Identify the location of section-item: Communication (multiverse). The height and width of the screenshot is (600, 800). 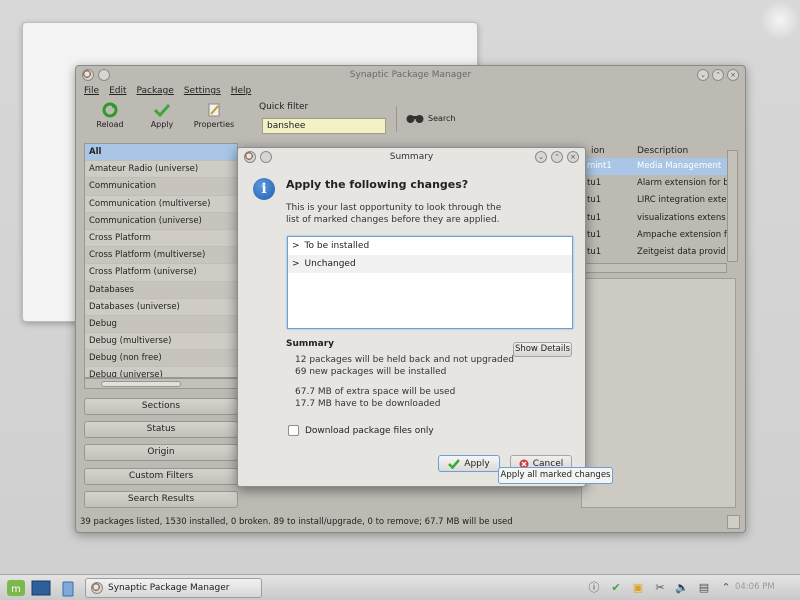
(161, 204).